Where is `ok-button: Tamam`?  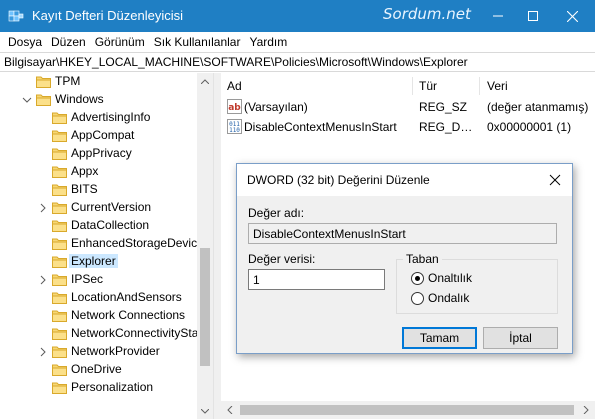
ok-button: Tamam is located at coordinates (439, 338).